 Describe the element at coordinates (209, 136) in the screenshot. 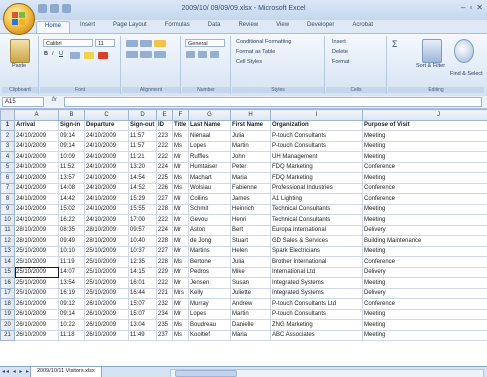

I see `cell: Nienaal` at that location.